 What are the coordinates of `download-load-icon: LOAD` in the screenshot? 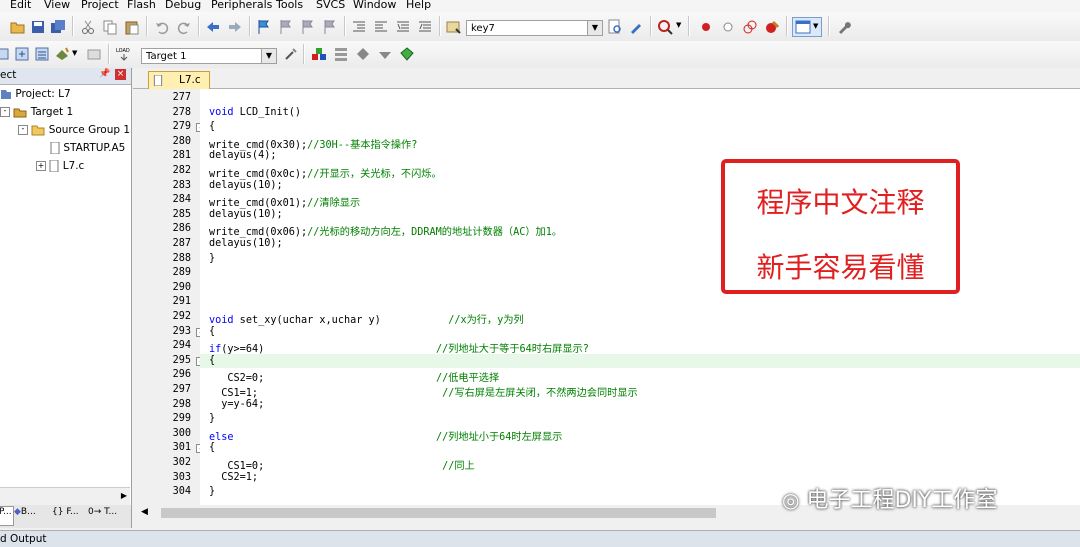 It's located at (124, 54).